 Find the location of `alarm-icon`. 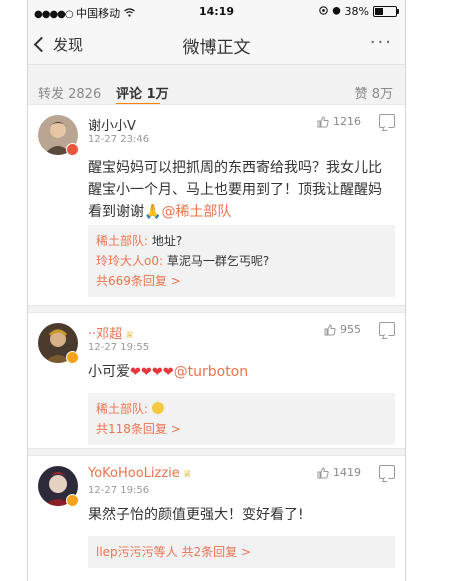

alarm-icon is located at coordinates (336, 11).